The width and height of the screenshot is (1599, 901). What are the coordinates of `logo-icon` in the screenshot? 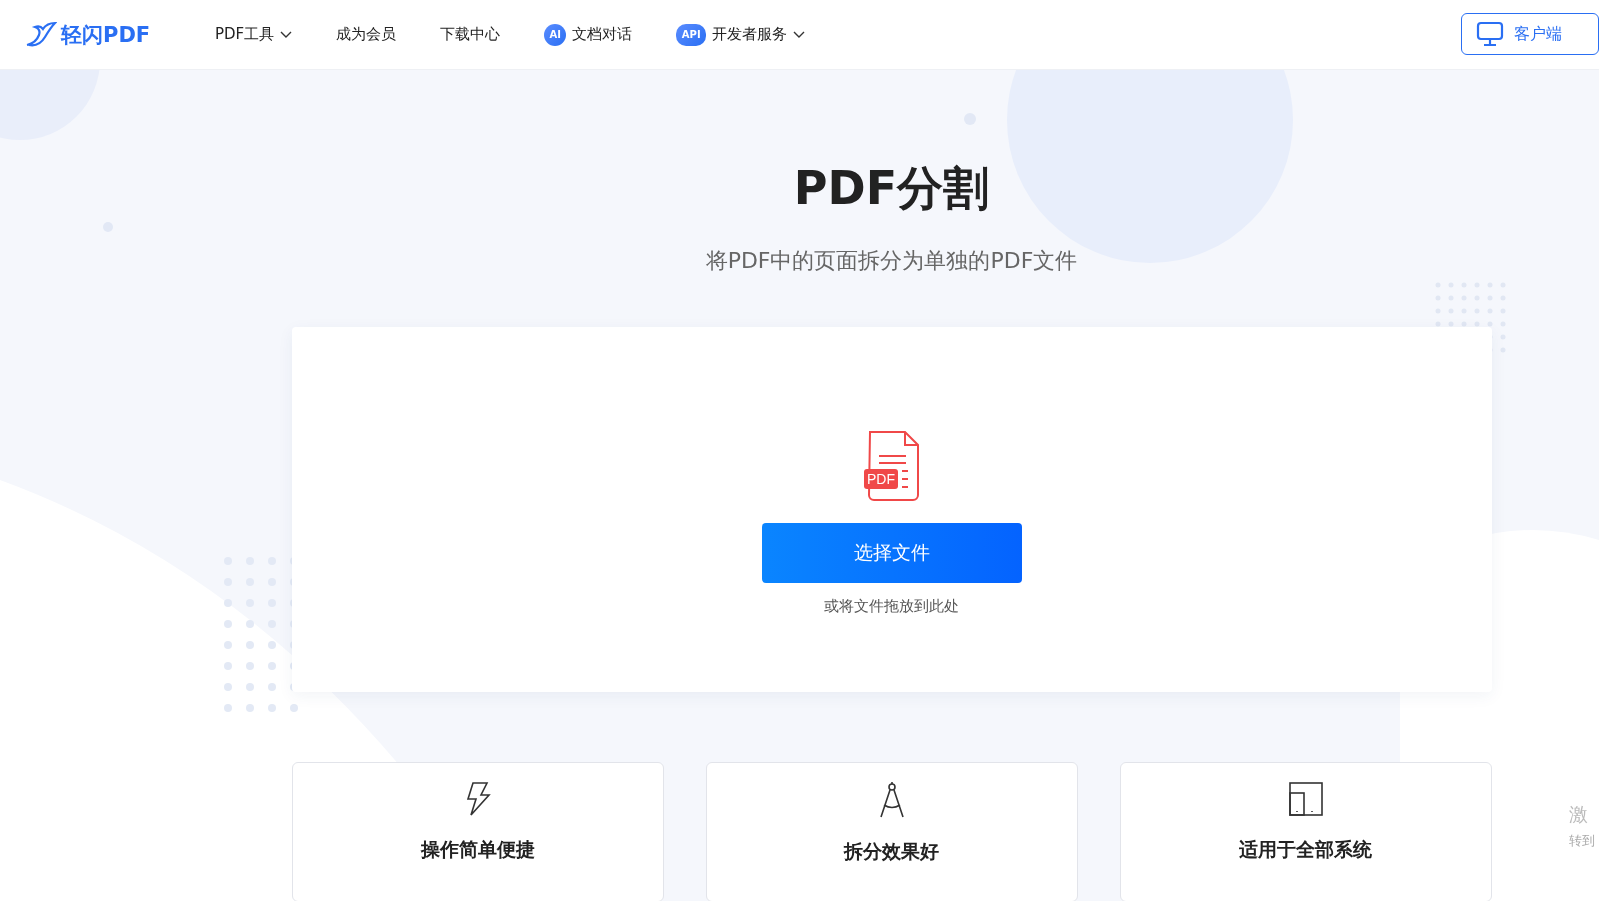 It's located at (41, 34).